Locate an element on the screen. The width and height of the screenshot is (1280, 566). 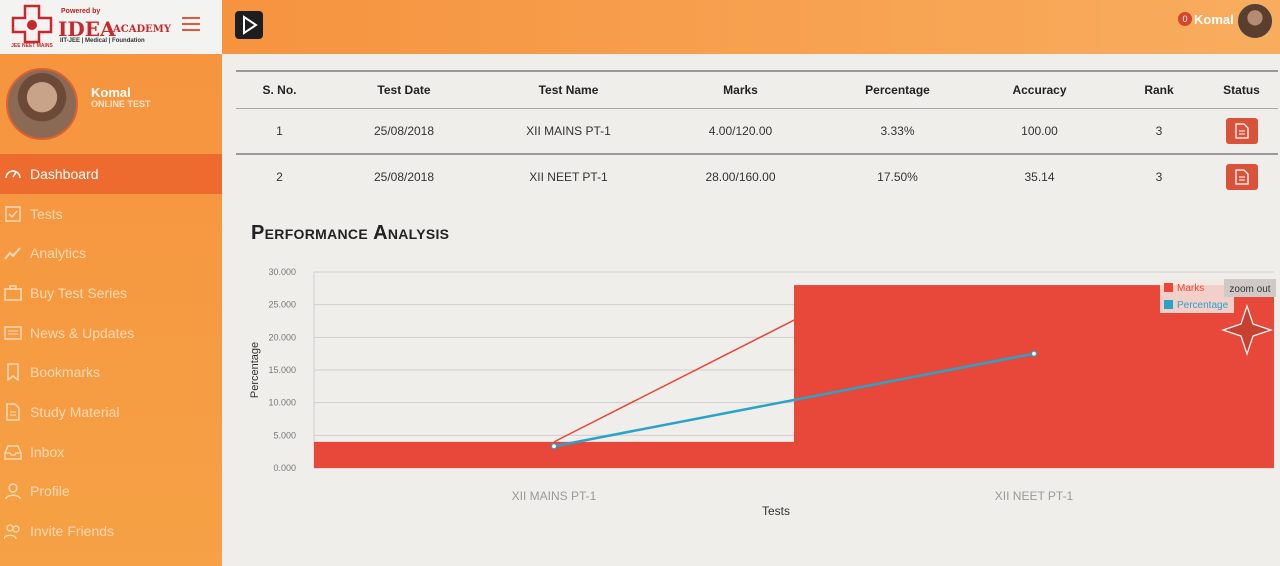
table-cell: 1 is located at coordinates (279, 131).